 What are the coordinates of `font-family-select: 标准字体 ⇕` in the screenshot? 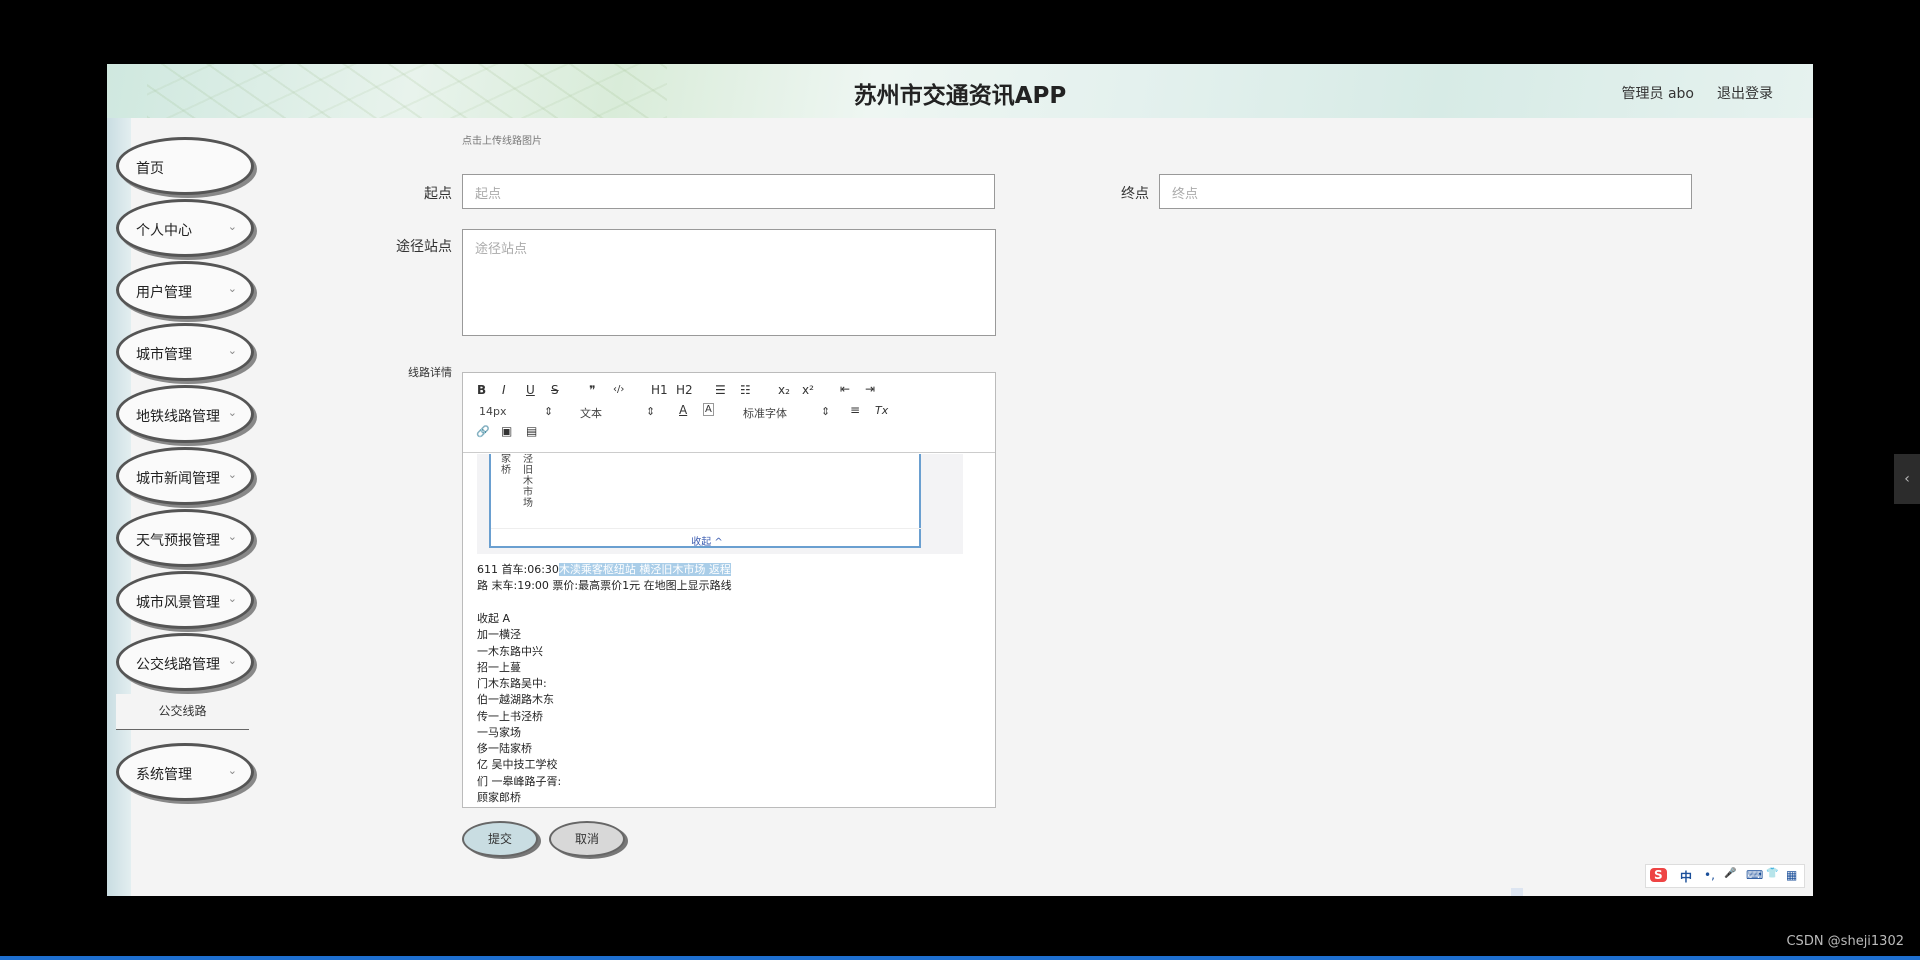 It's located at (786, 413).